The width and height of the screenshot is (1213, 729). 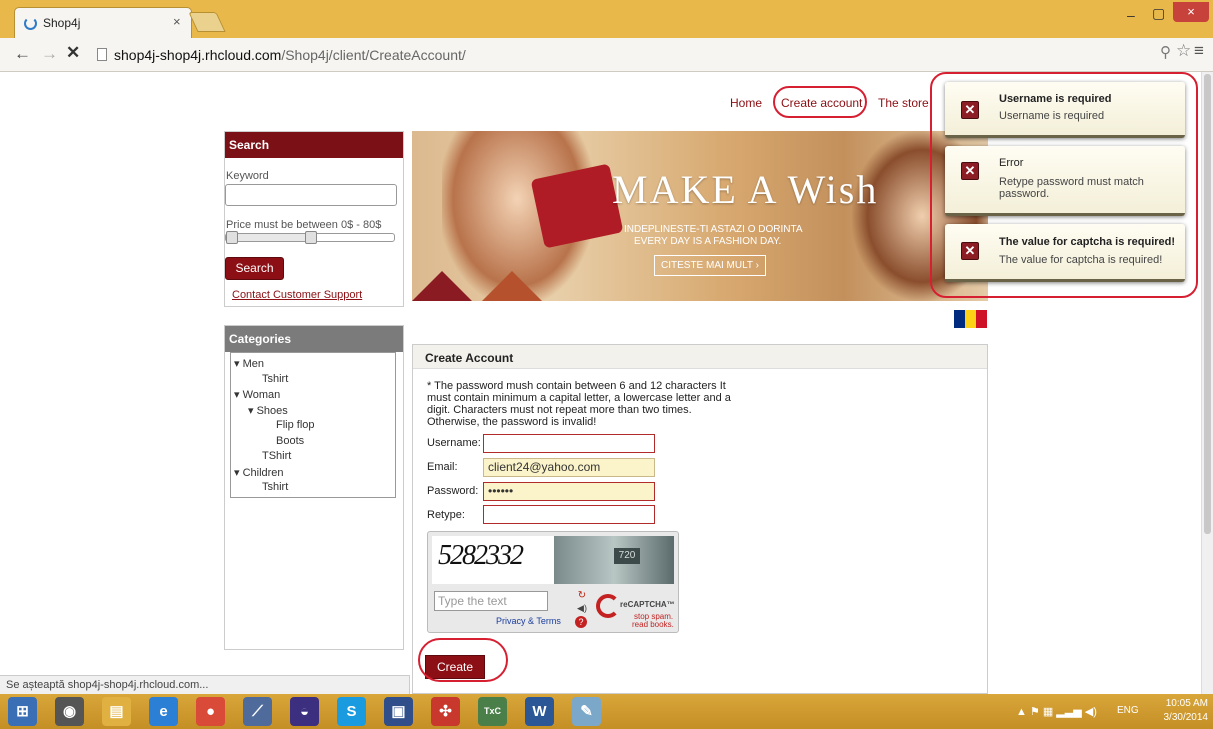 What do you see at coordinates (116, 711) in the screenshot?
I see `file-explorer-icon: ▤` at bounding box center [116, 711].